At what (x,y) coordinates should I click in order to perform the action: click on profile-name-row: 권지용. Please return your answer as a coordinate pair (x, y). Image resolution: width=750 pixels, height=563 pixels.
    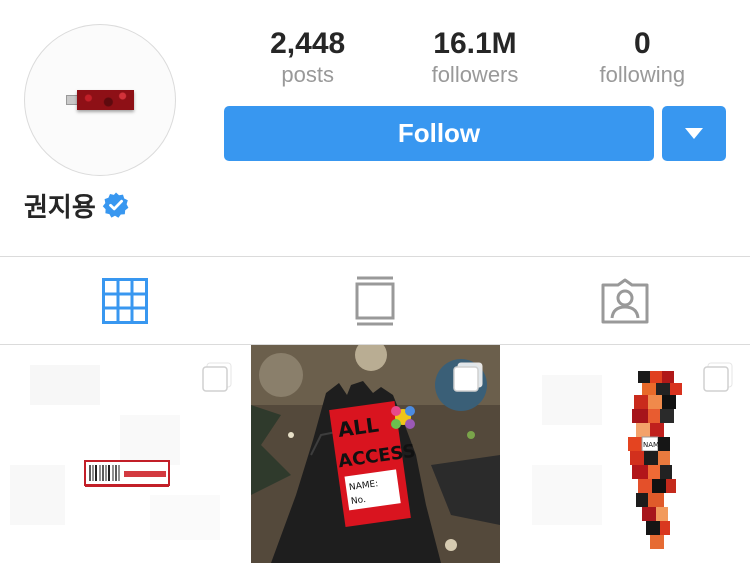
    Looking at the image, I should click on (77, 205).